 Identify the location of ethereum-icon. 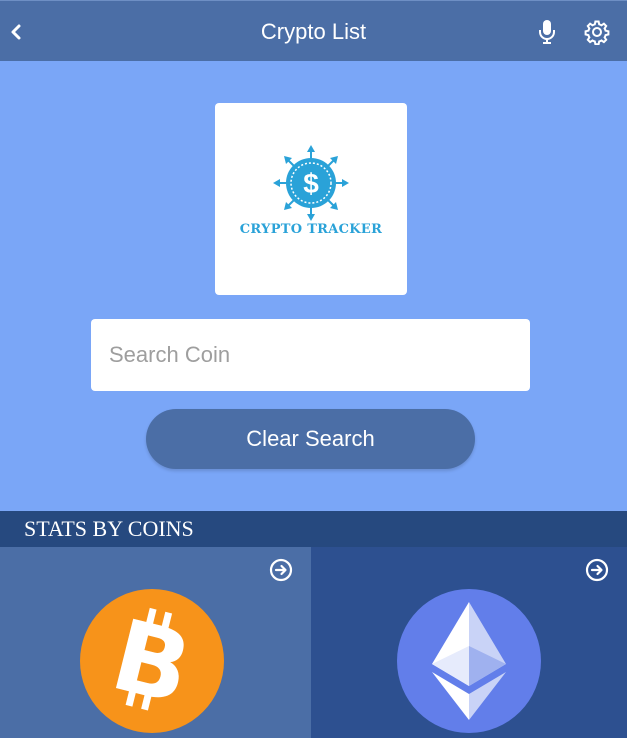
(469, 661).